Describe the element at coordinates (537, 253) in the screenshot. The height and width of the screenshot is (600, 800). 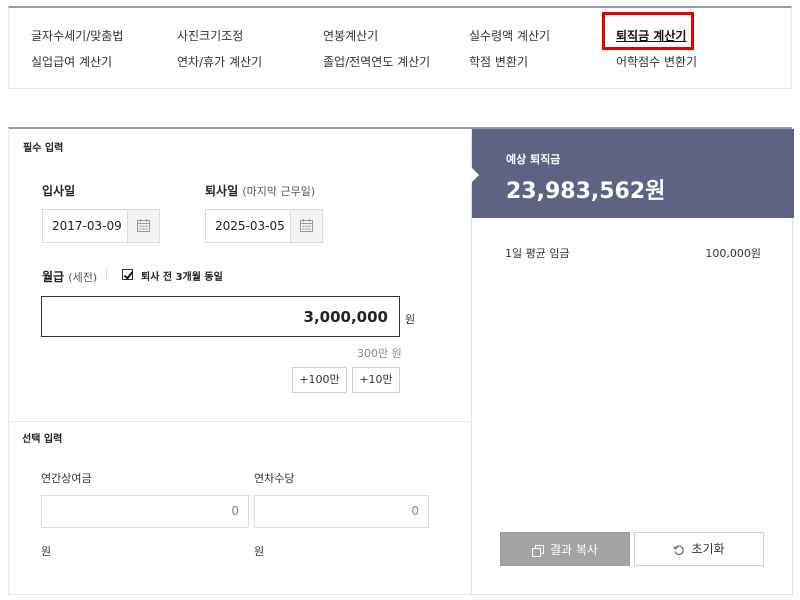
I see `avg-daily-wage-label: 1일 평균 임금` at that location.